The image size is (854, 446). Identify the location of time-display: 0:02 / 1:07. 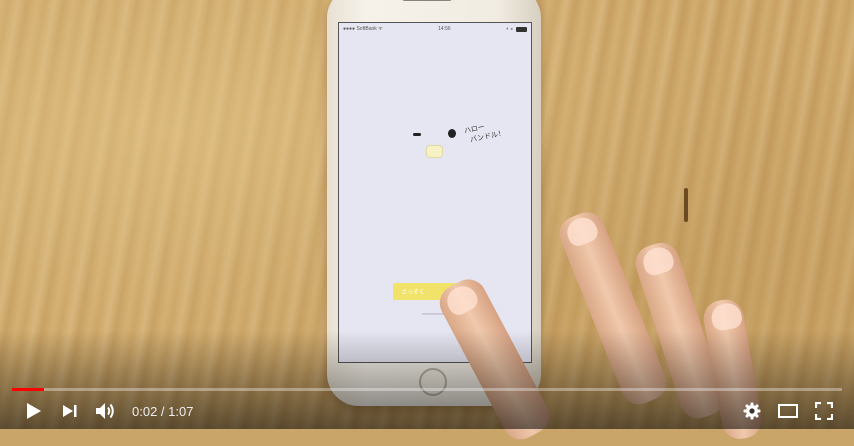
(162, 411).